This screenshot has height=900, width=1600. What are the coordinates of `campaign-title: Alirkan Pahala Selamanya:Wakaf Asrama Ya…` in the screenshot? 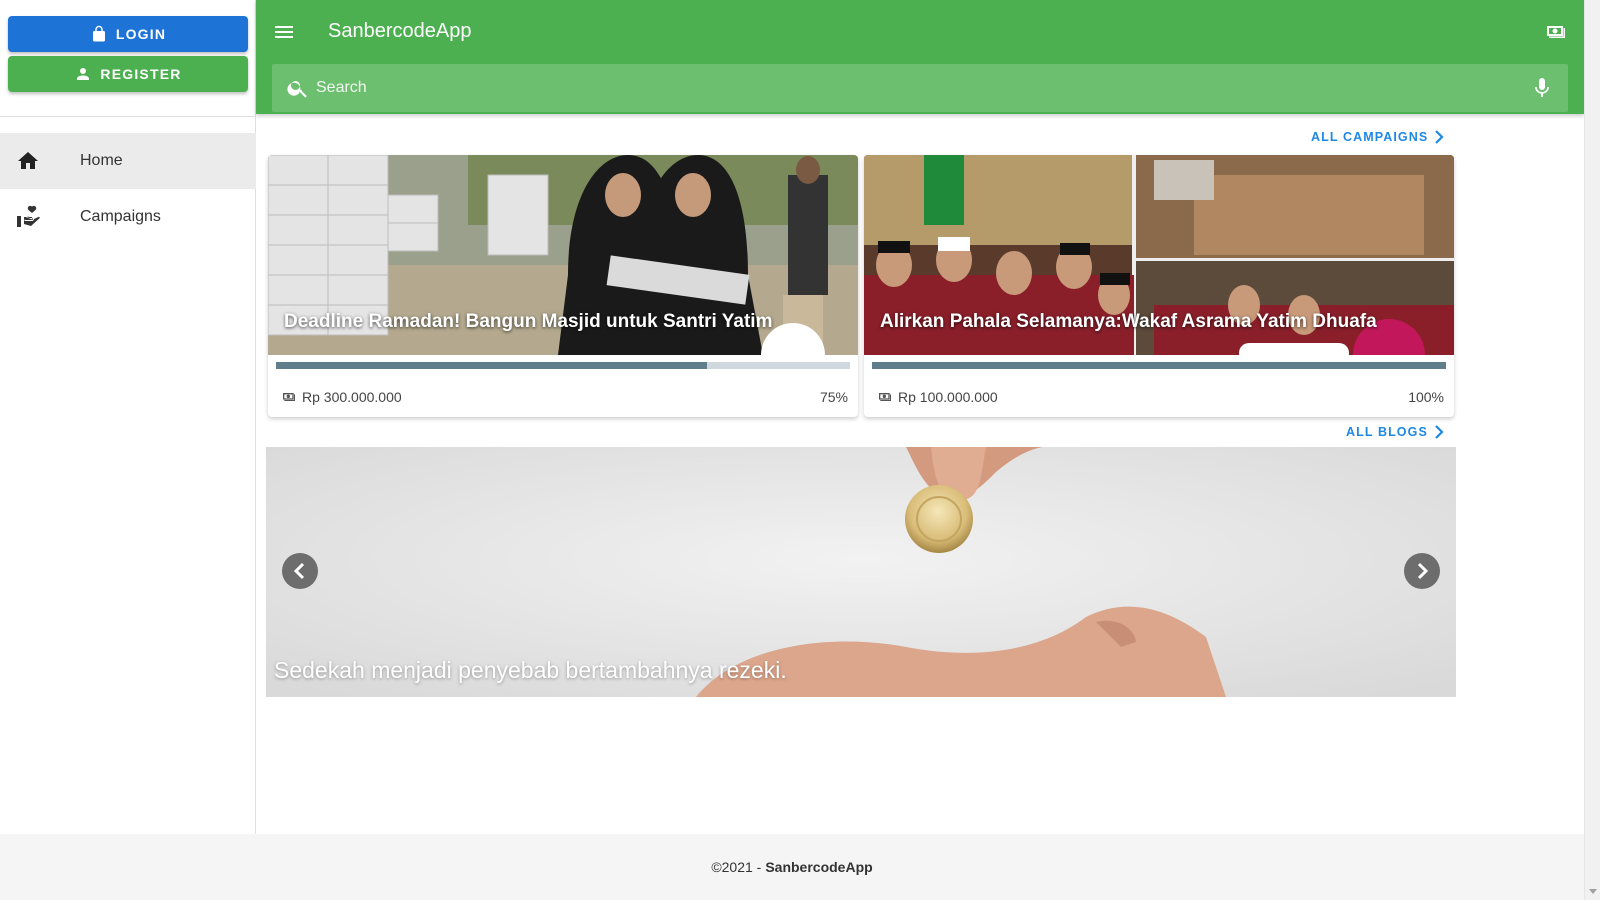 It's located at (1128, 321).